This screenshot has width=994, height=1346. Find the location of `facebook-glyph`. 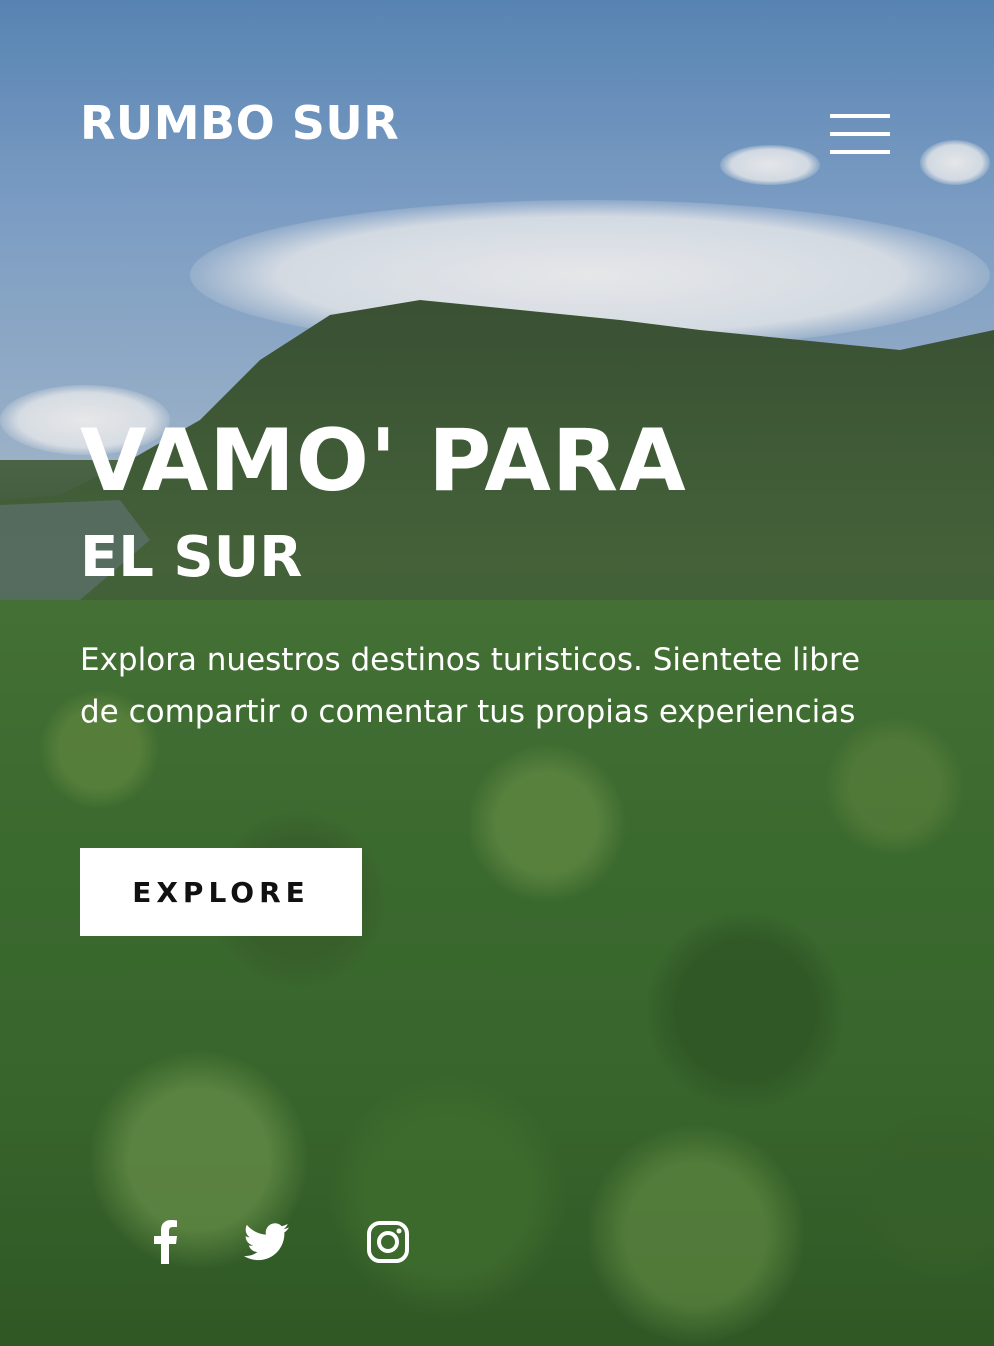

facebook-glyph is located at coordinates (165, 1242).